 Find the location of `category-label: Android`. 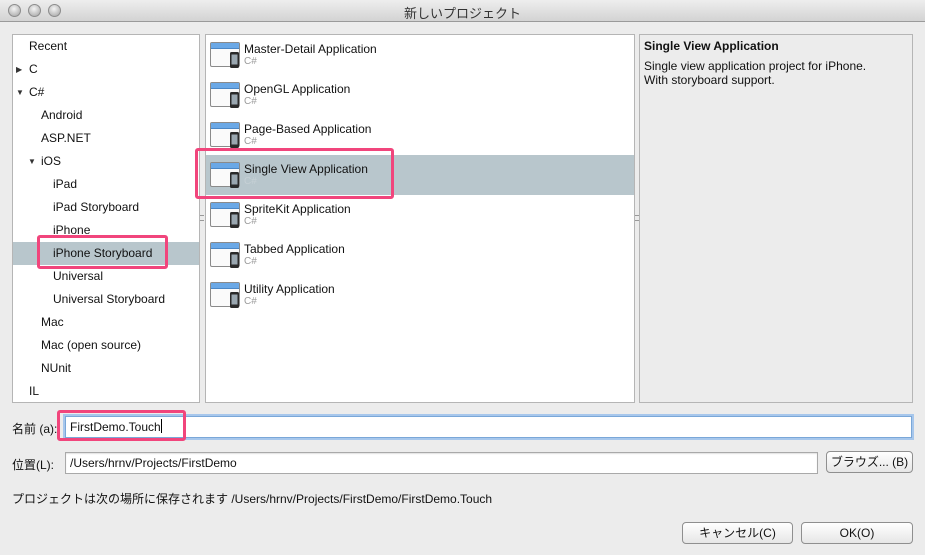

category-label: Android is located at coordinates (62, 115).